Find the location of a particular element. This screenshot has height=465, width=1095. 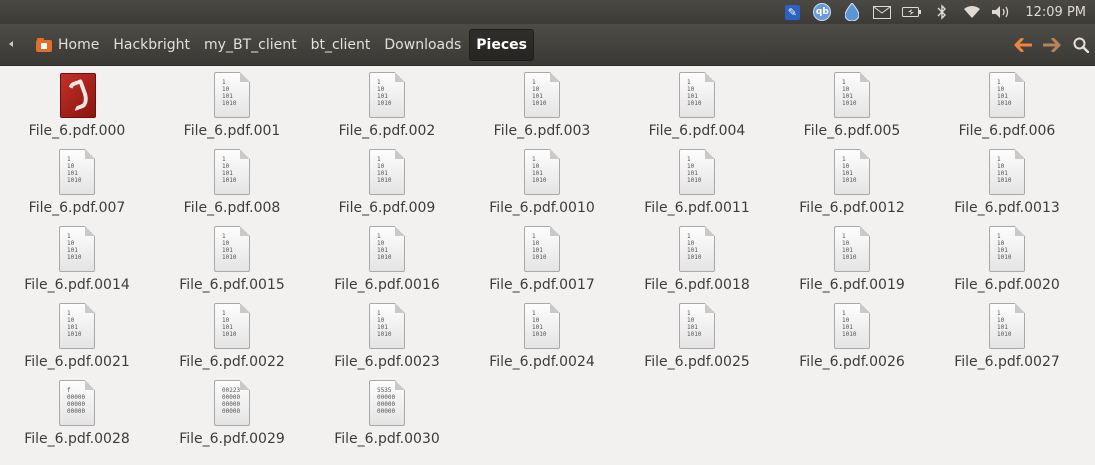

text-entry-icon: ✎ is located at coordinates (792, 12).